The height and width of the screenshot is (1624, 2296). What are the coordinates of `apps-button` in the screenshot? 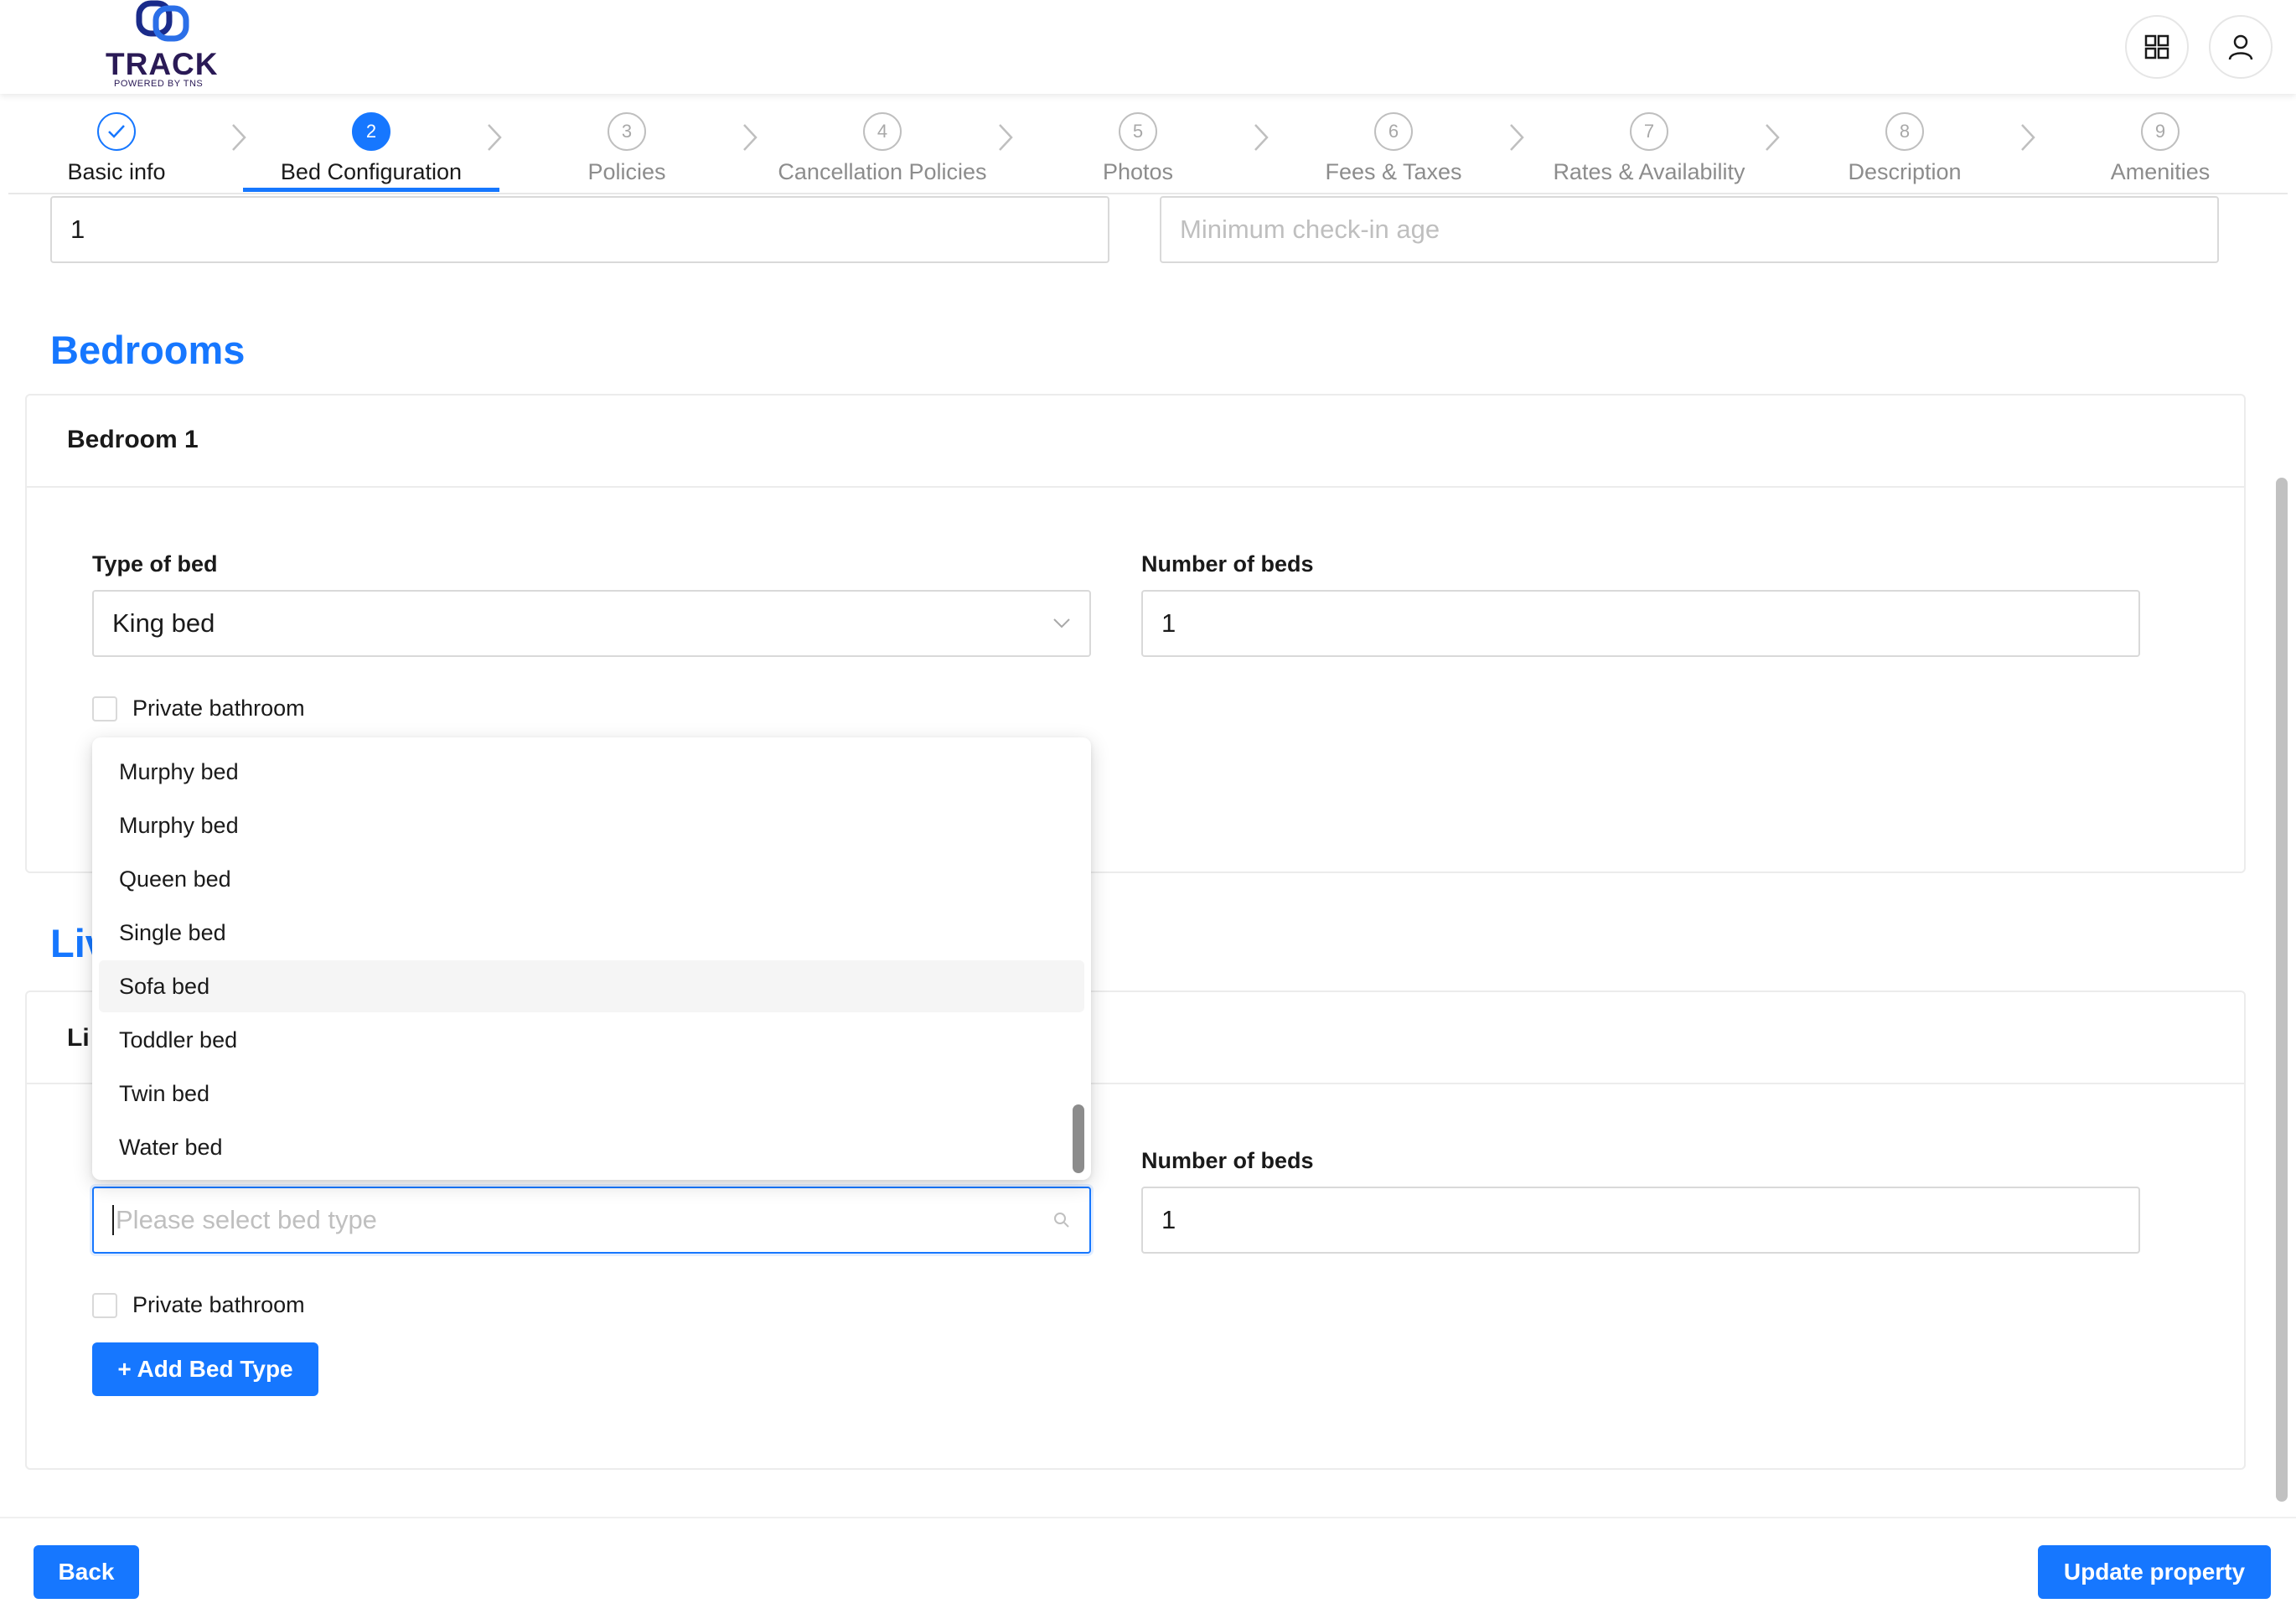 It's located at (2157, 47).